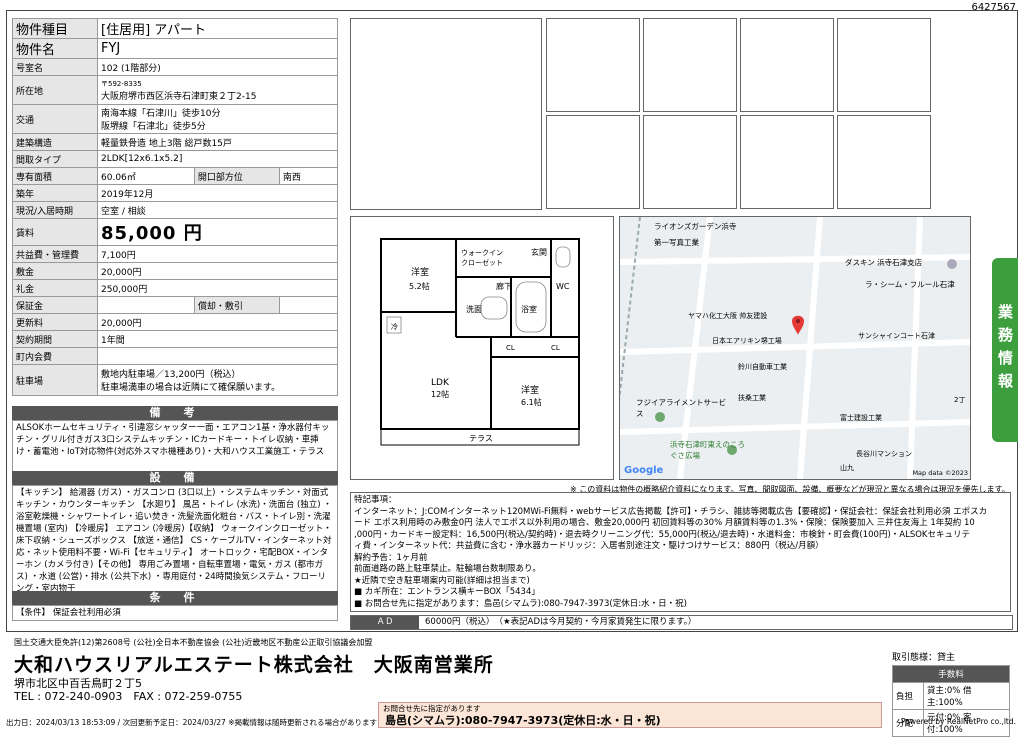 This screenshot has height=737, width=1024. I want to click on renewal-label: 更新料, so click(55, 322).